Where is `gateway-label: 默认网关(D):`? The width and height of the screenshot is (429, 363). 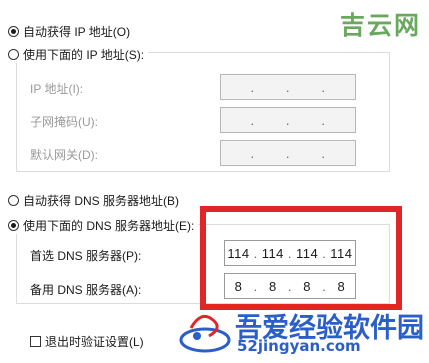 gateway-label: 默认网关(D): is located at coordinates (64, 155).